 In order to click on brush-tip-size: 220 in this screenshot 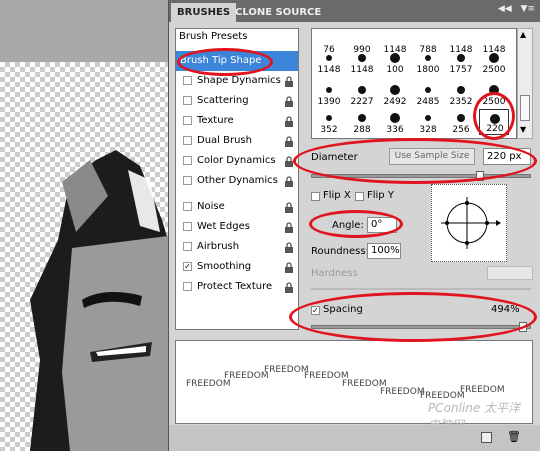, I will do `click(495, 129)`.